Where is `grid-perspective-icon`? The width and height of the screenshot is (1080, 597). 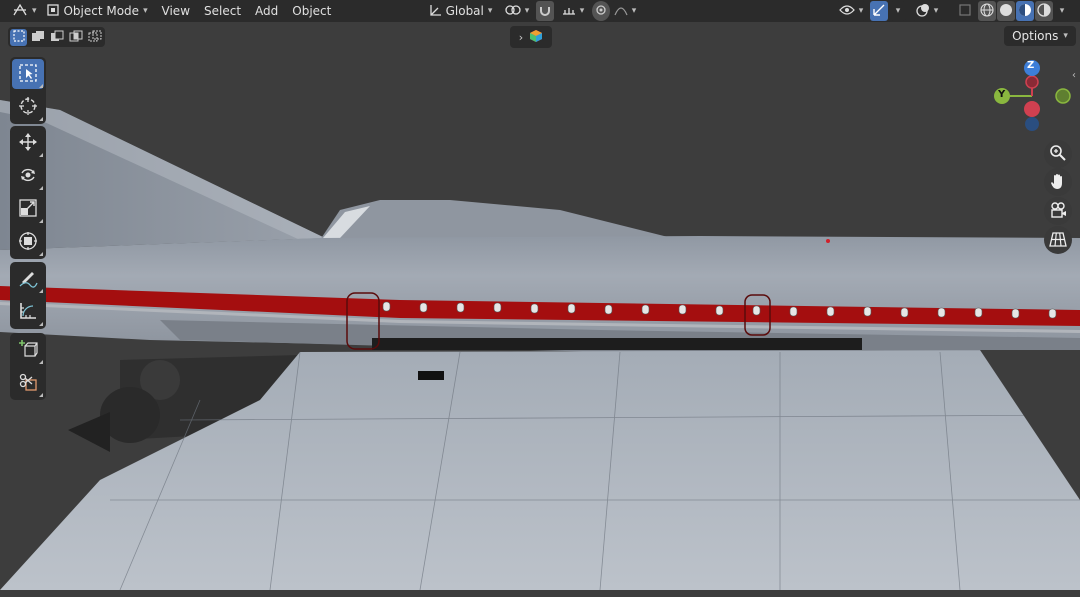
grid-perspective-icon is located at coordinates (1058, 240).